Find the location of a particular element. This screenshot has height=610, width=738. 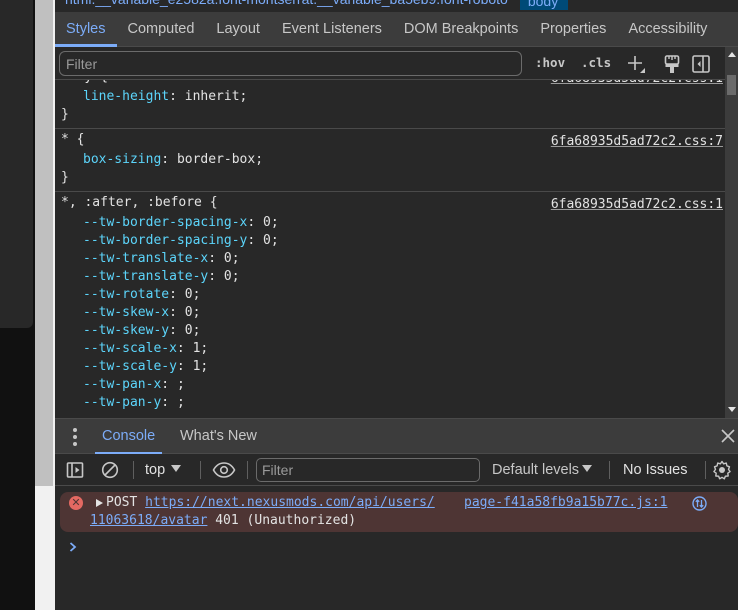

property-name: --tw-pan-x is located at coordinates (122, 384).